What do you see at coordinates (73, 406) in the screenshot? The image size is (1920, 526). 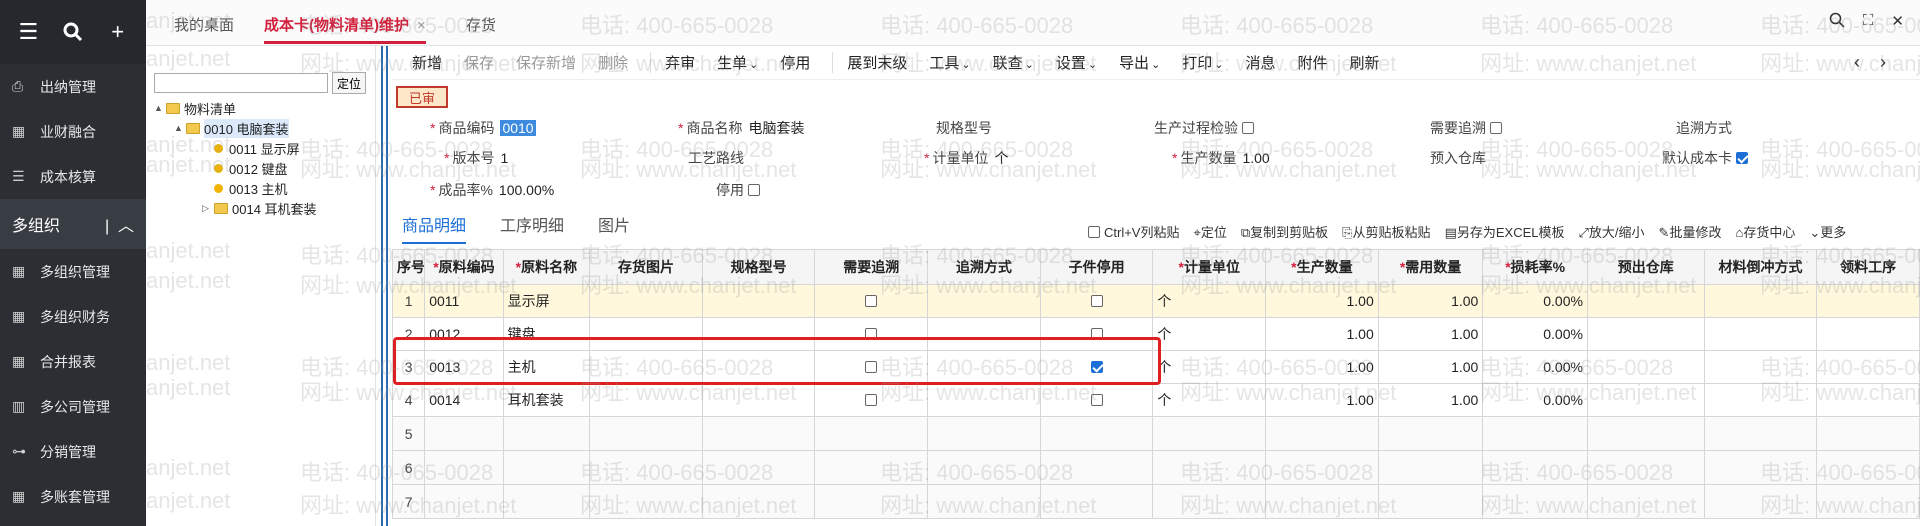 I see `sidebar-item-items_b-3: ▥ 多公司管理` at bounding box center [73, 406].